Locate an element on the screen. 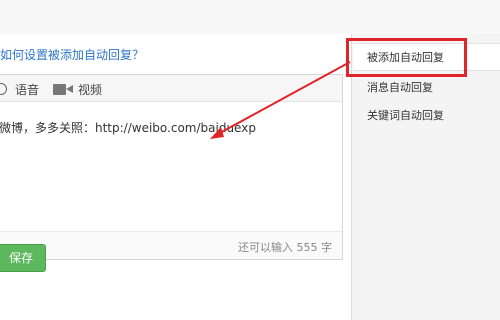  video-camera-icon is located at coordinates (63, 89).